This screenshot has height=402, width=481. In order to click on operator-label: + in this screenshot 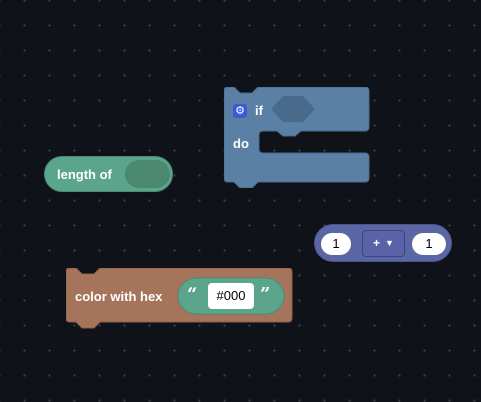, I will do `click(377, 243)`.